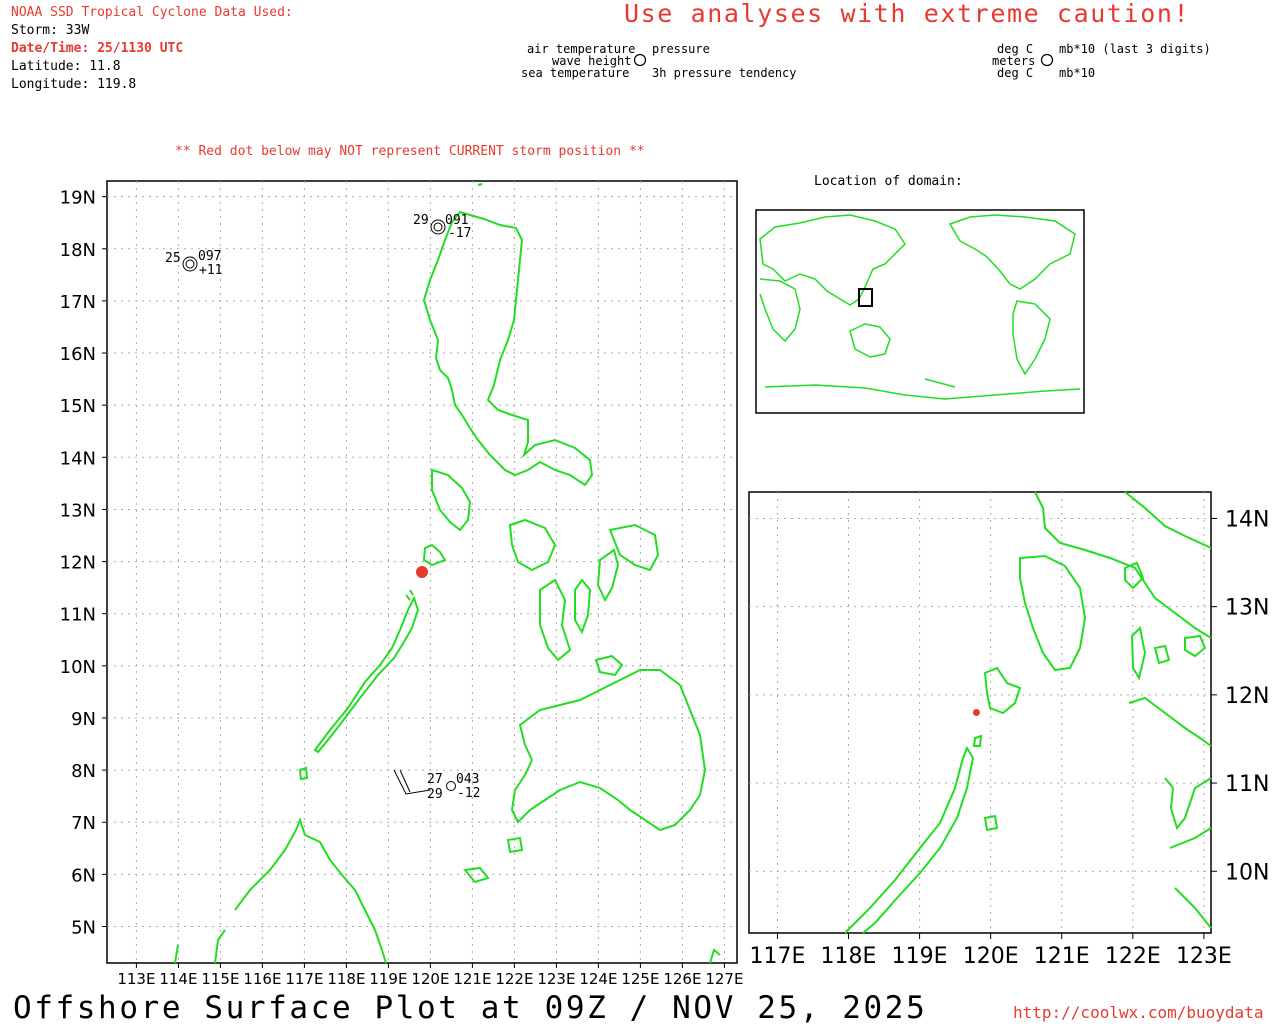 The height and width of the screenshot is (1026, 1280). Describe the element at coordinates (1047, 60) in the screenshot. I see `unit-circle-icon` at that location.